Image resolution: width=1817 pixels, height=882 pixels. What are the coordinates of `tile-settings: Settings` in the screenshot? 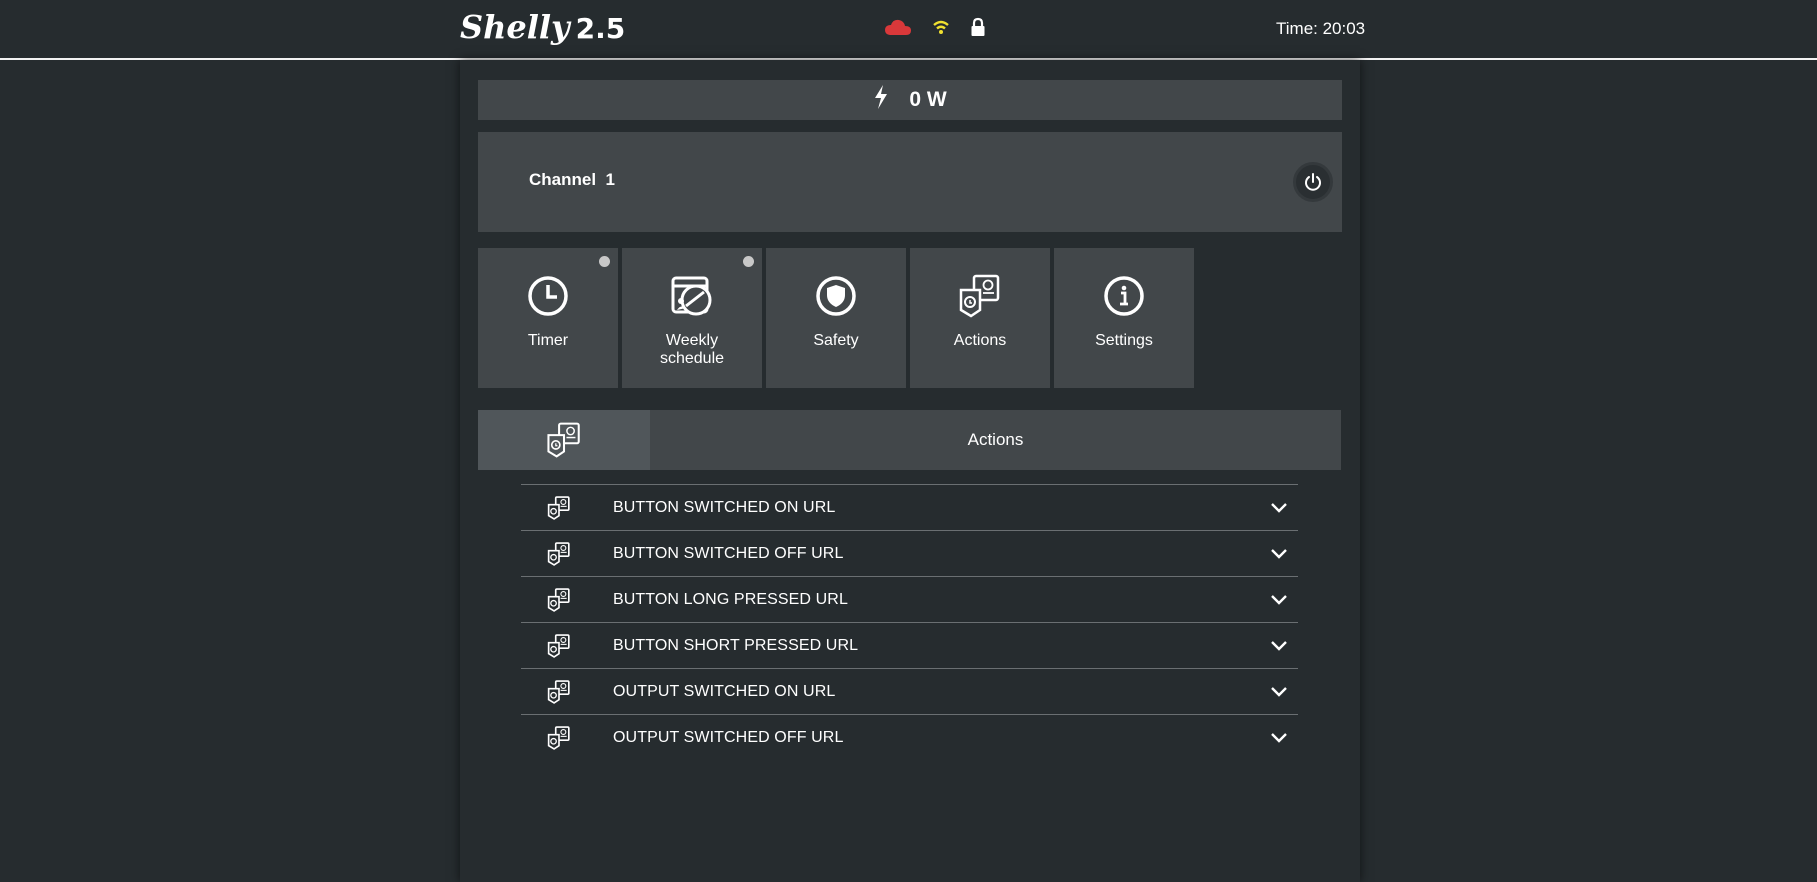 It's located at (1124, 318).